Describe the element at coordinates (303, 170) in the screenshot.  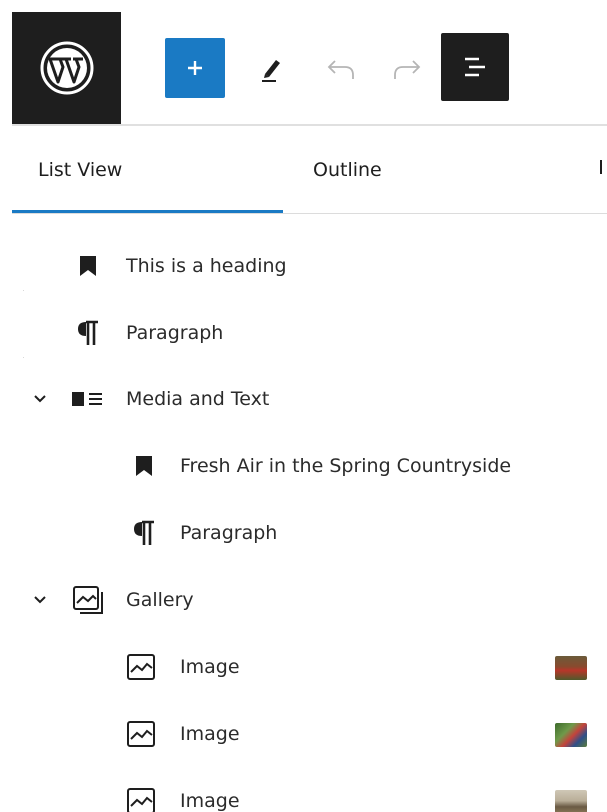
I see `document-overview-tabs: List View Outline` at that location.